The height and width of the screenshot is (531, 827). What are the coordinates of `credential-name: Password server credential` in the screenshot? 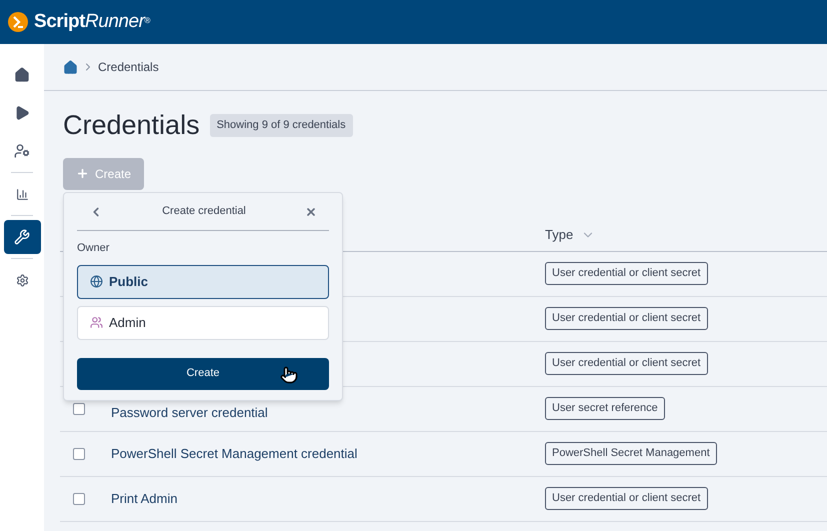 It's located at (189, 412).